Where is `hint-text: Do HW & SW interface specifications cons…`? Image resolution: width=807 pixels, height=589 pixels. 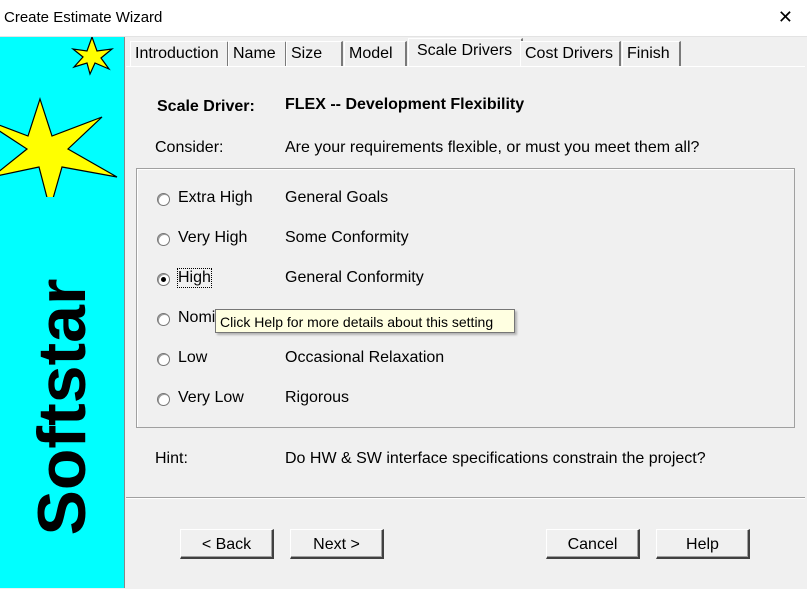 hint-text: Do HW & SW interface specifications cons… is located at coordinates (495, 458).